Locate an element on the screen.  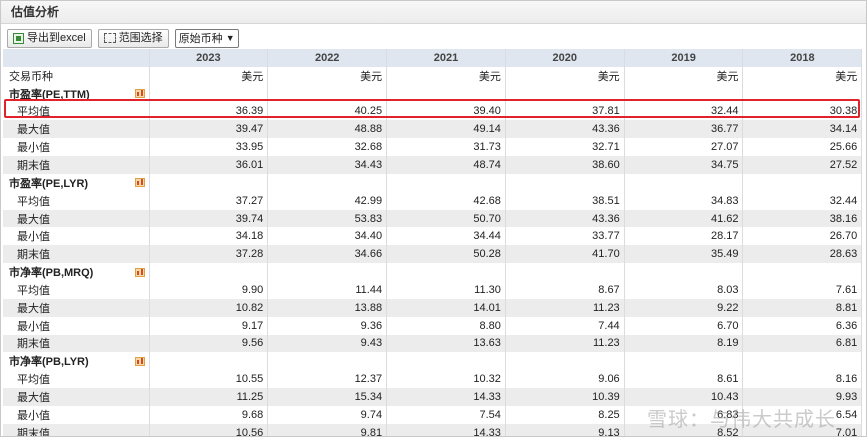
year-header-row: 2023 2022 2021 2020 2019 2018 is located at coordinates (433, 58).